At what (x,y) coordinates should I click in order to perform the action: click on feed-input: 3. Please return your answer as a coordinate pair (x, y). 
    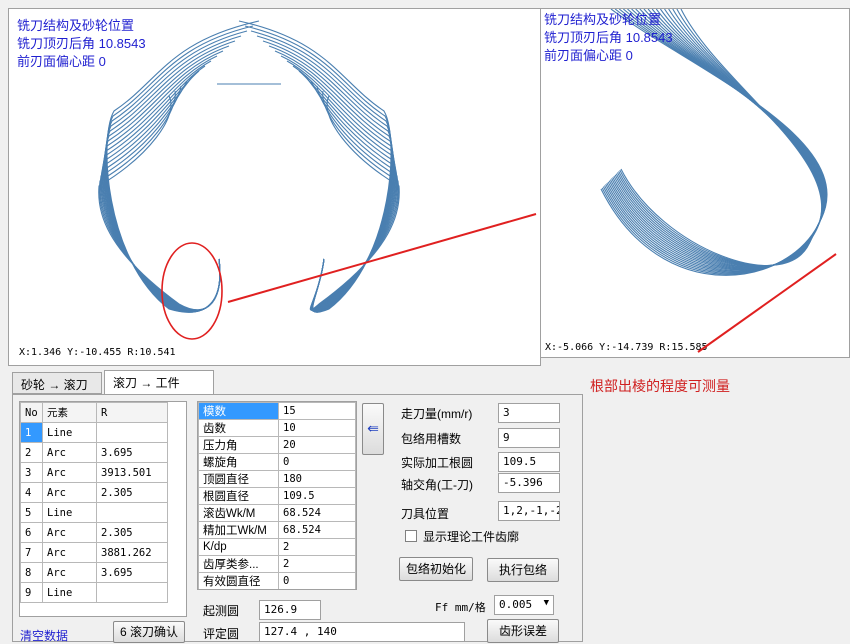
    Looking at the image, I should click on (529, 413).